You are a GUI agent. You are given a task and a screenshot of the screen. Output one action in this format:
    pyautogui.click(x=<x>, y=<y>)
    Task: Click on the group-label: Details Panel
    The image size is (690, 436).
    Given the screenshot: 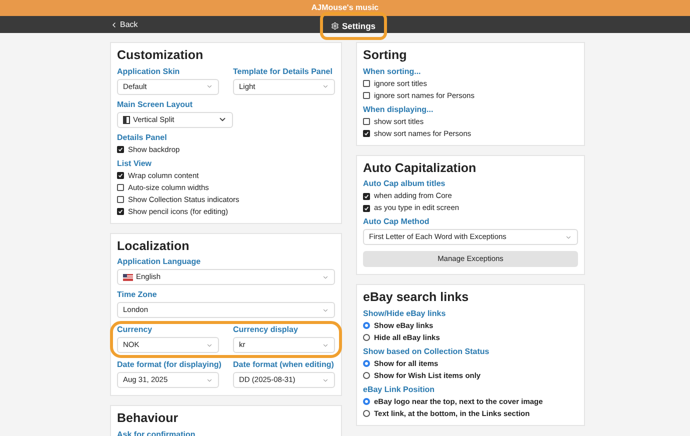 What is the action you would take?
    pyautogui.click(x=142, y=138)
    